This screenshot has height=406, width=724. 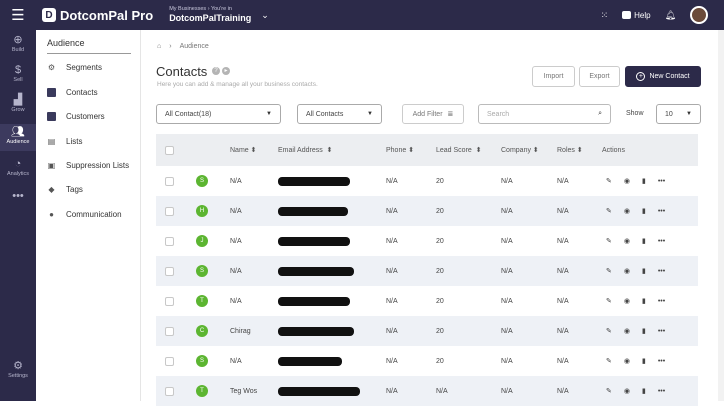 What do you see at coordinates (339, 114) in the screenshot?
I see `list-filter-select: All Contacts ▼` at bounding box center [339, 114].